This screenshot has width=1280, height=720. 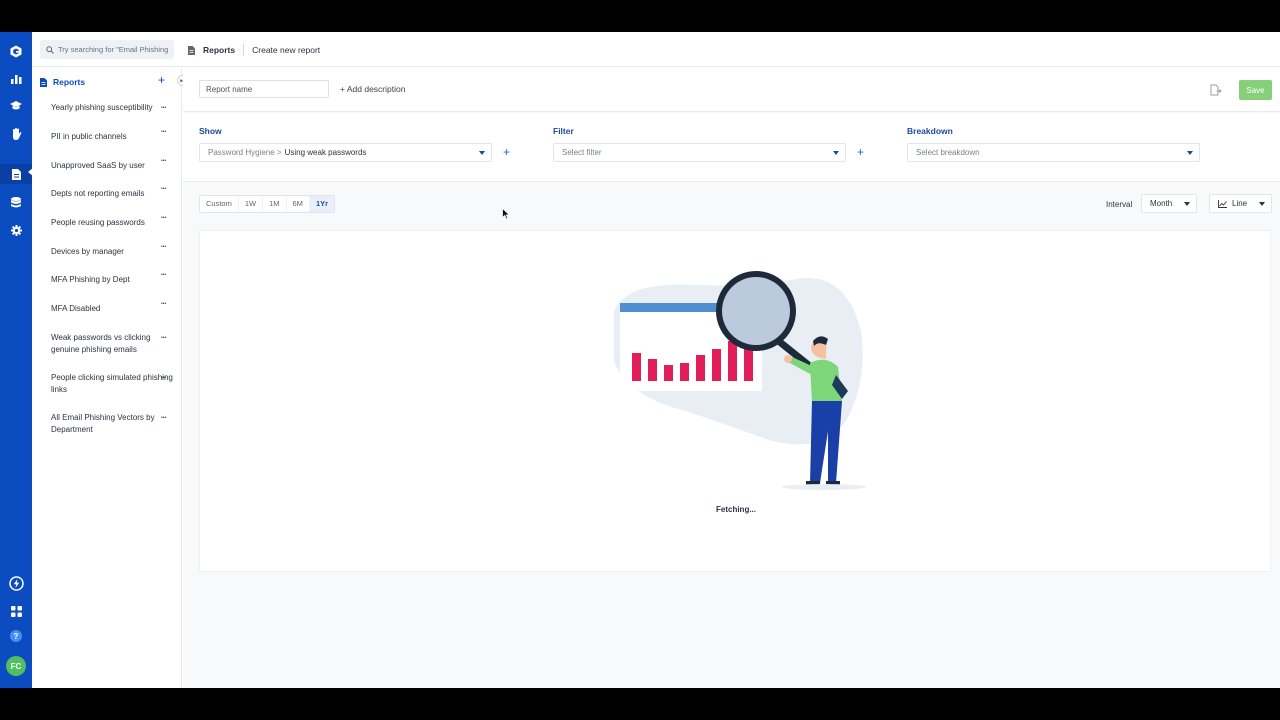 I want to click on filter-select-placeholder: Select filter, so click(x=582, y=152).